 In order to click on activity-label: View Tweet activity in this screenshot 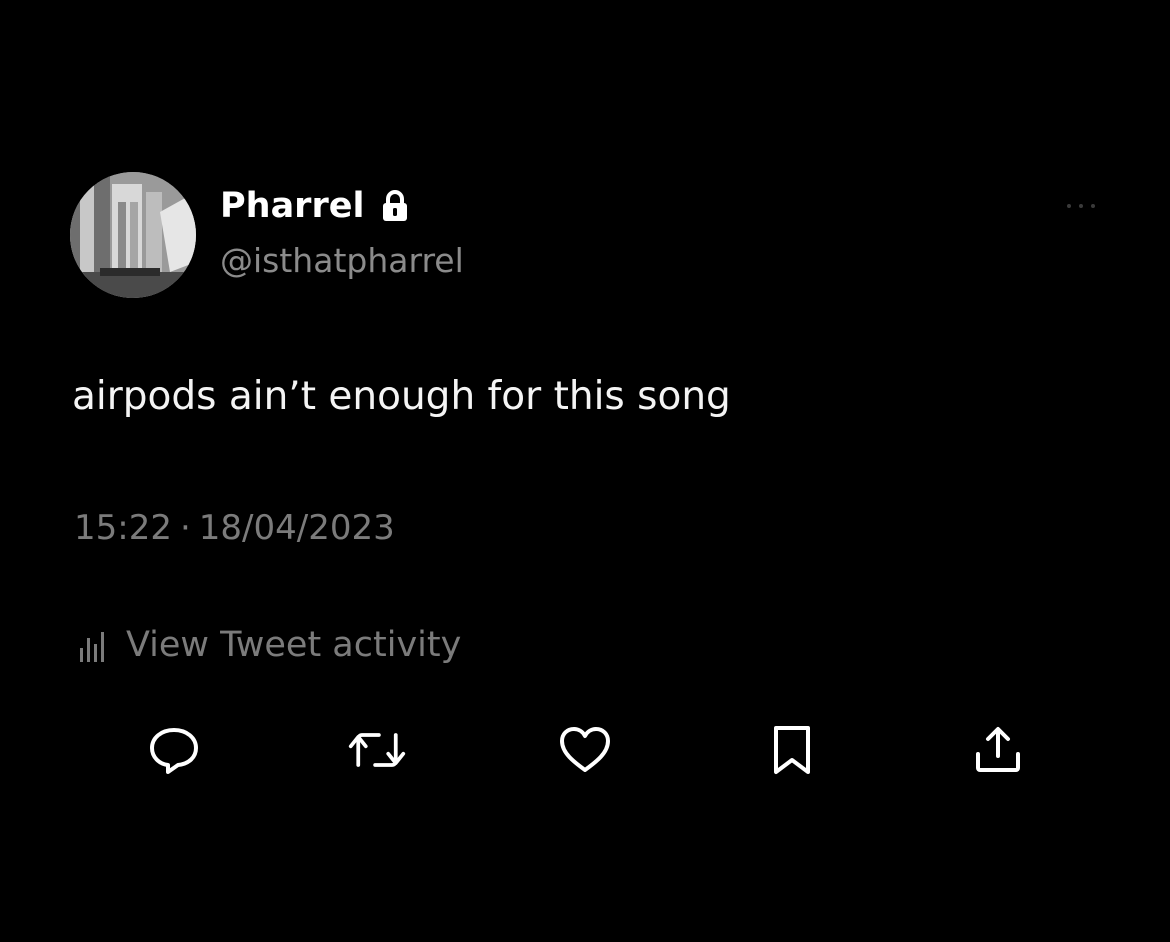, I will do `click(294, 645)`.